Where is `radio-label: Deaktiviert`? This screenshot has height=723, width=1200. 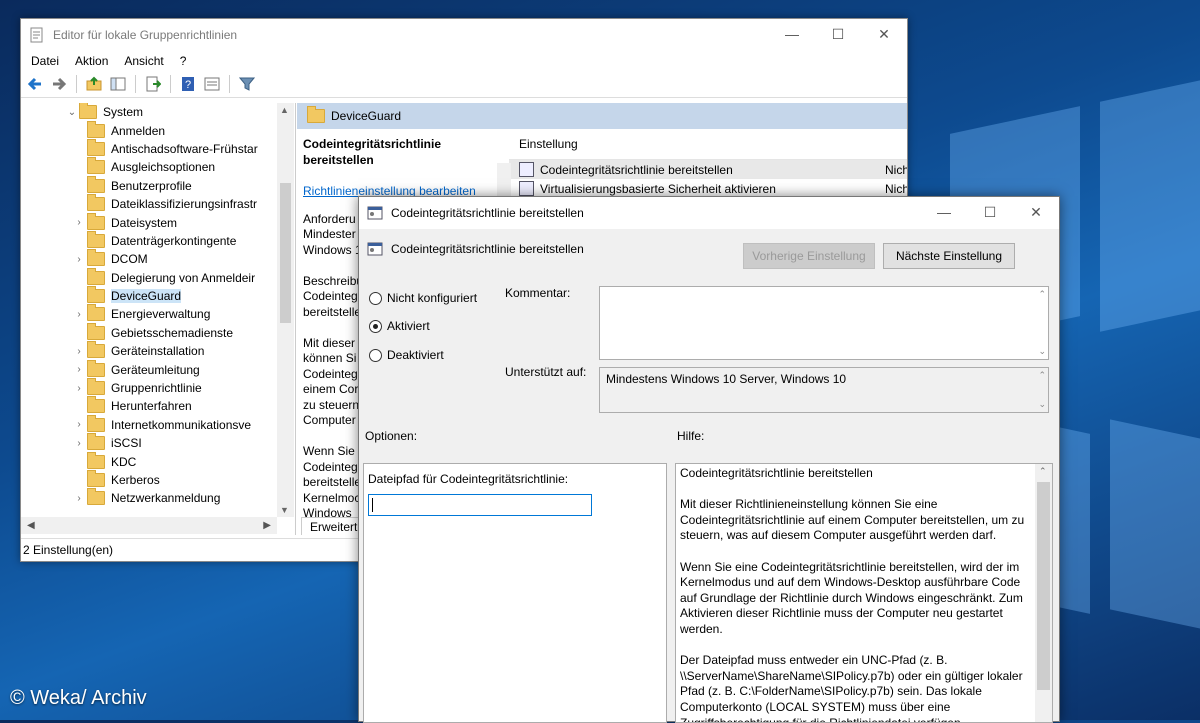 radio-label: Deaktiviert is located at coordinates (415, 355).